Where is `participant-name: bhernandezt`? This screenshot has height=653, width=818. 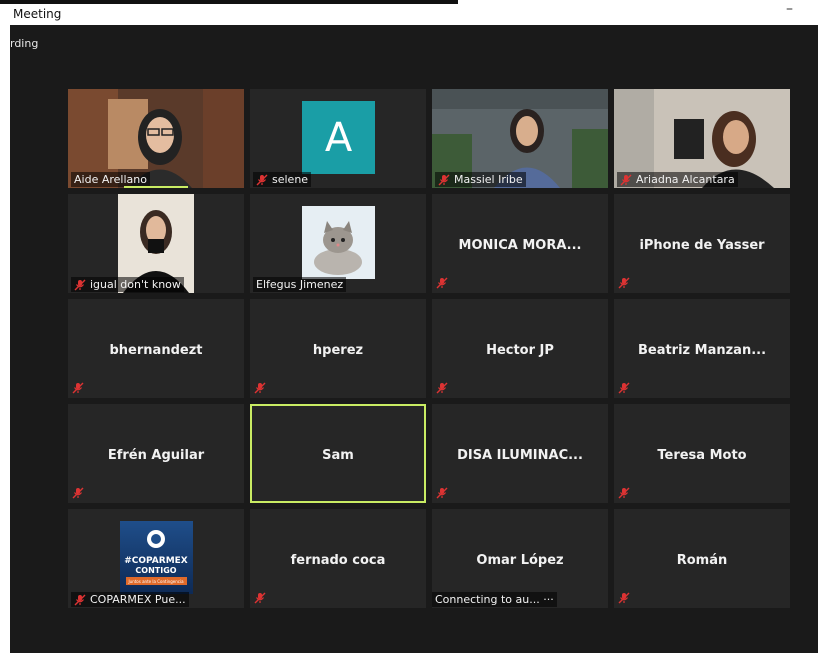
participant-name: bhernandezt is located at coordinates (156, 350).